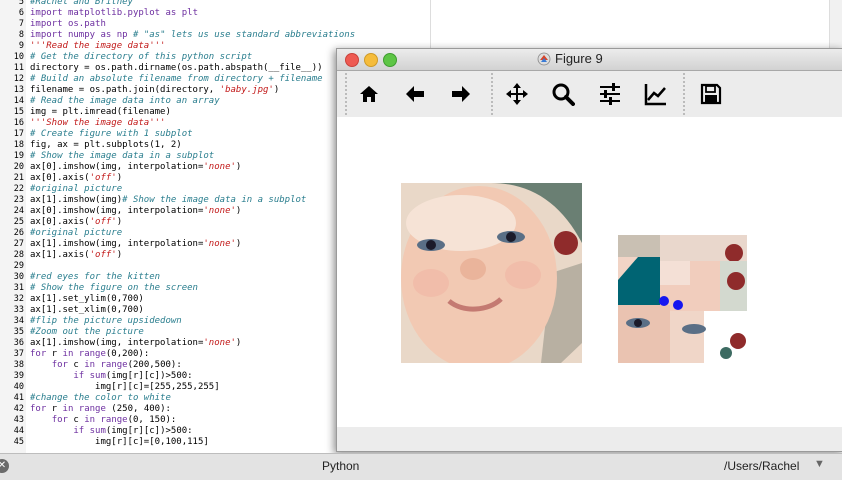  I want to click on zoom-window-button, so click(390, 60).